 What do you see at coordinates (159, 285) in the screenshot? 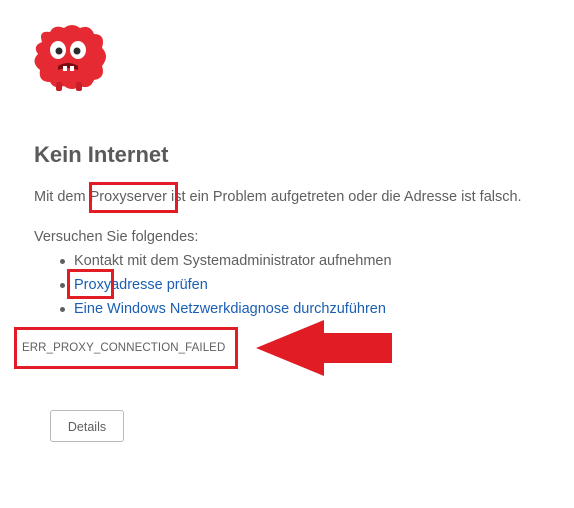
I see `link-proxy-rest: adresse prüfen` at bounding box center [159, 285].